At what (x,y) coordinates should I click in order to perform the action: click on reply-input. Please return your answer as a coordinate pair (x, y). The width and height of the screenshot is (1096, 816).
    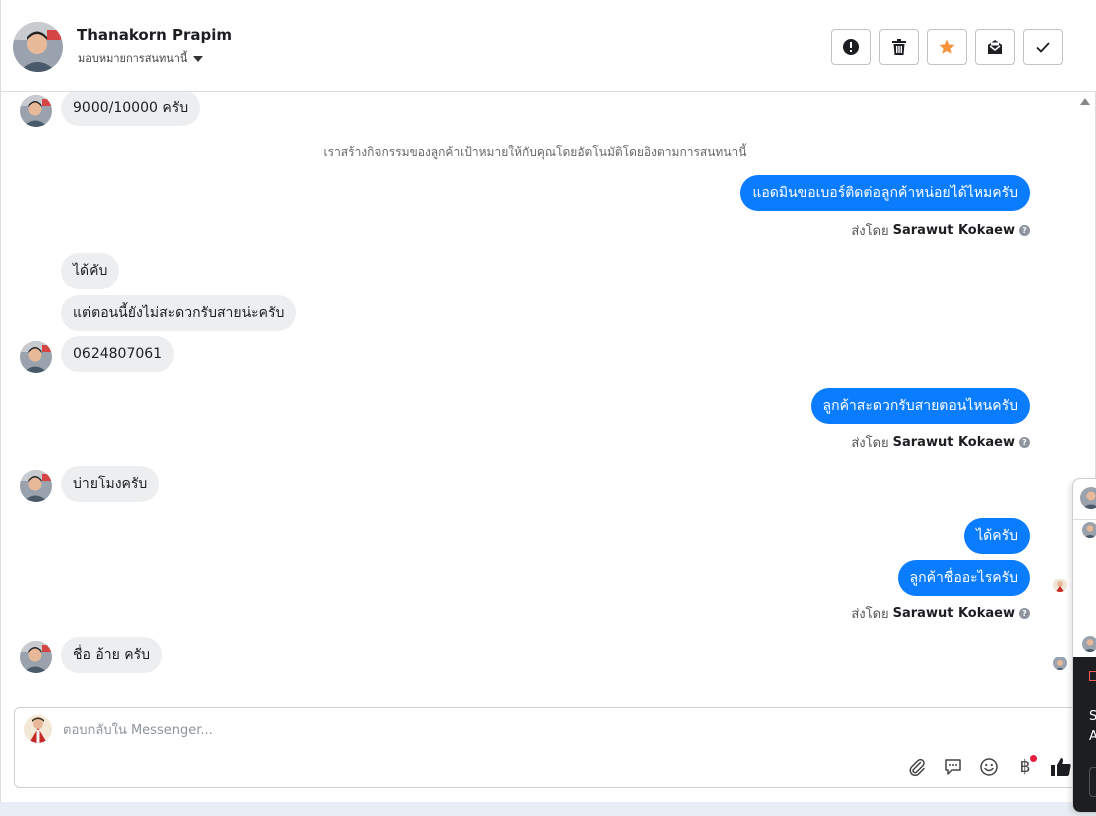
    Looking at the image, I should click on (513, 730).